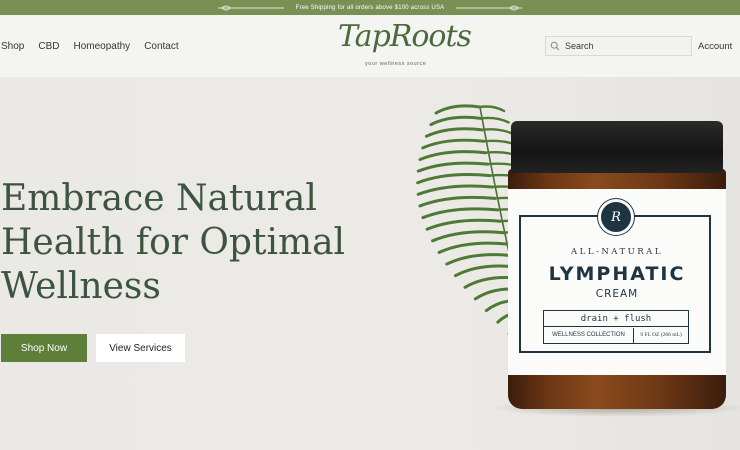 This screenshot has height=450, width=740. I want to click on view-services-button: View Services, so click(140, 348).